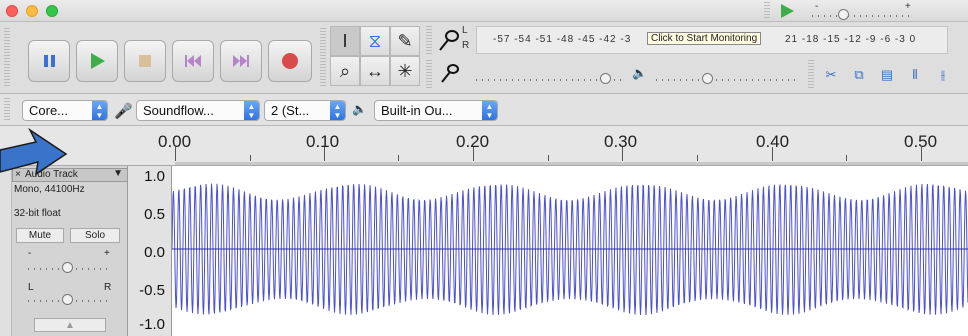 This screenshot has width=968, height=336. What do you see at coordinates (562, 39) in the screenshot?
I see `record-meter-scale: -57 -54 -51 -48 -45 -42 -3` at bounding box center [562, 39].